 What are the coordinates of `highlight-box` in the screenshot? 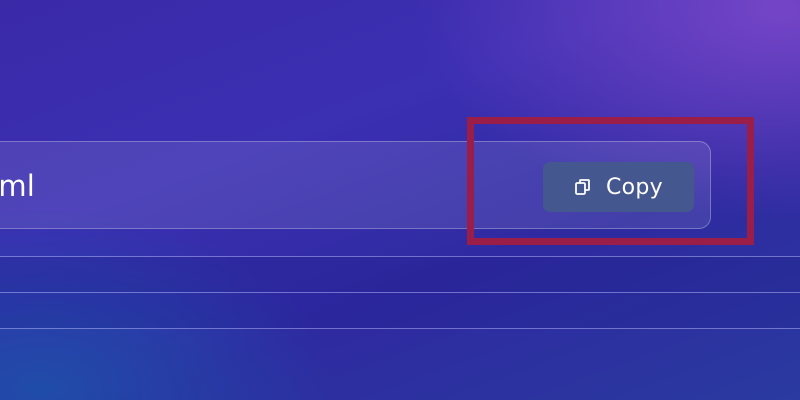 It's located at (610, 181).